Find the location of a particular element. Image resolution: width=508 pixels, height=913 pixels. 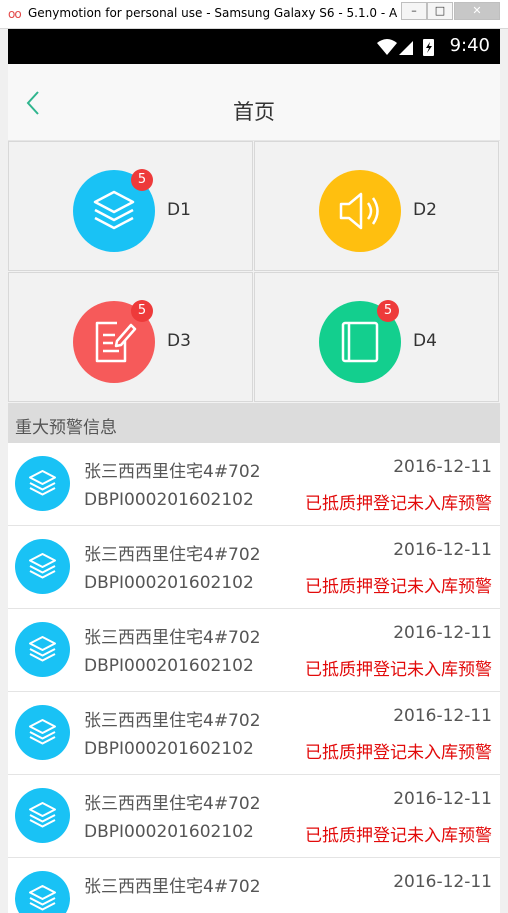

status-time: 9:40 is located at coordinates (469, 45).